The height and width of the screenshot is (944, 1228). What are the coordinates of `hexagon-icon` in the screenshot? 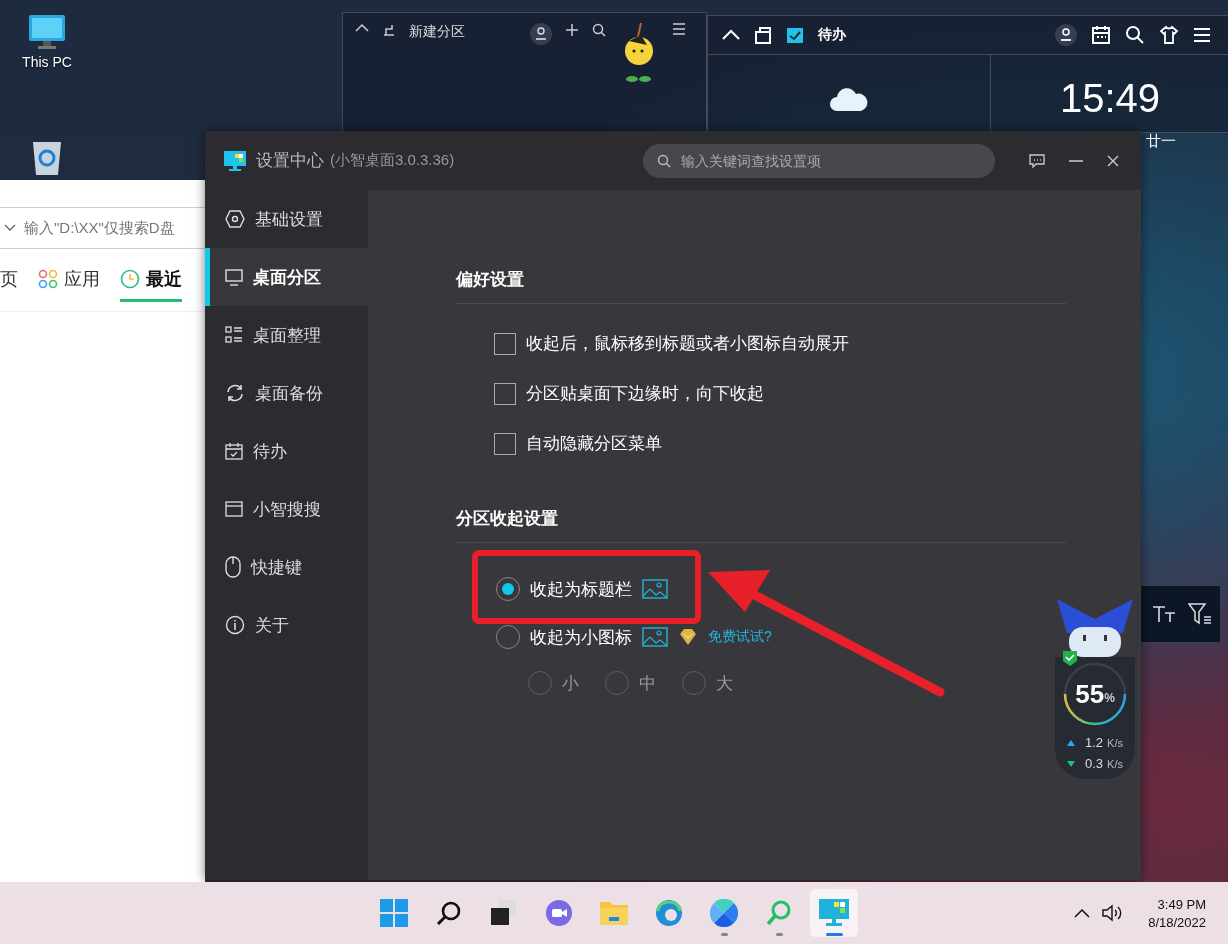 It's located at (235, 219).